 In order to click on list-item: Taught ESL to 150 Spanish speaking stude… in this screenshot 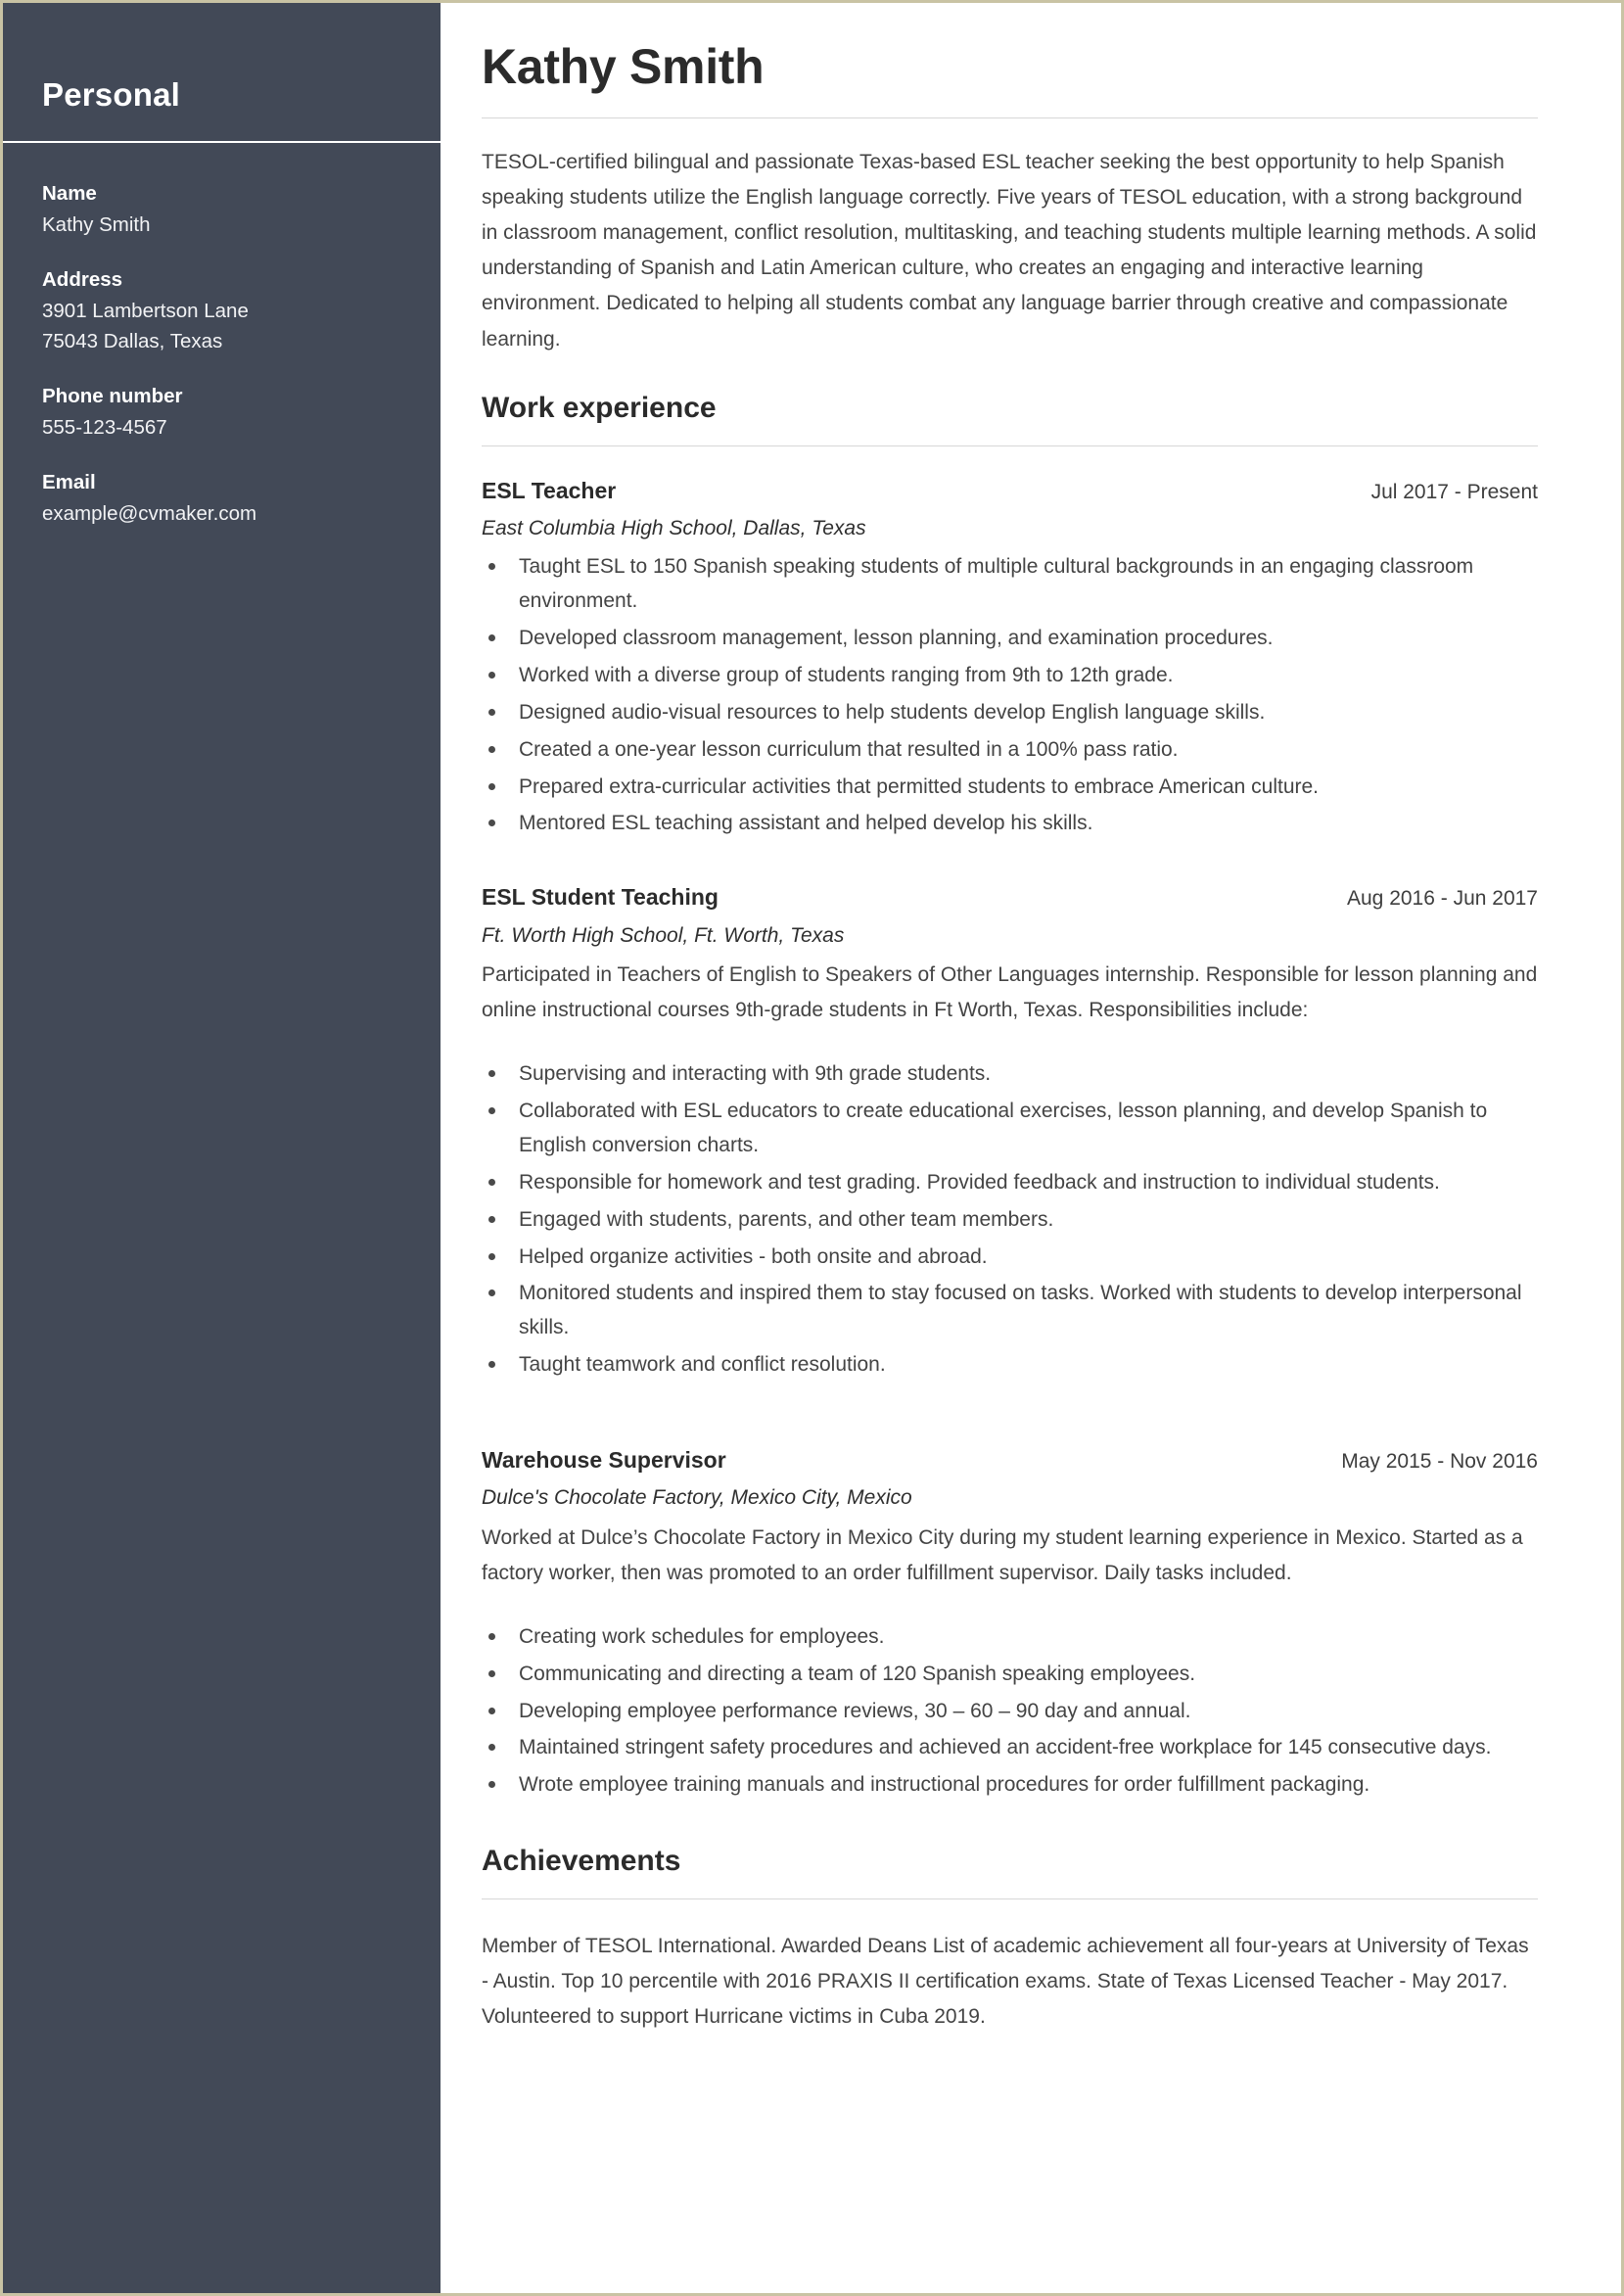, I will do `click(1010, 584)`.